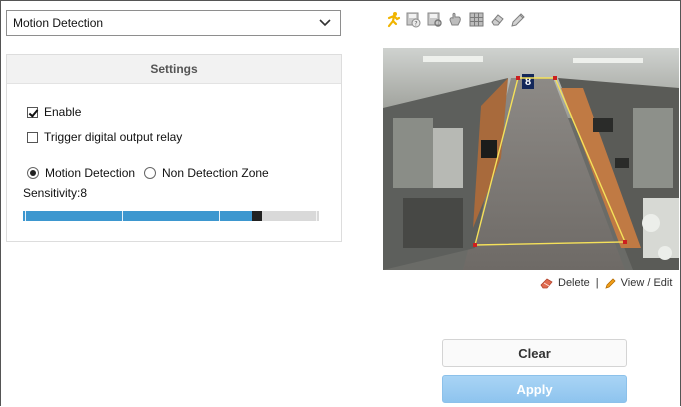 Image resolution: width=681 pixels, height=407 pixels. What do you see at coordinates (610, 283) in the screenshot?
I see `pencil-edit-icon` at bounding box center [610, 283].